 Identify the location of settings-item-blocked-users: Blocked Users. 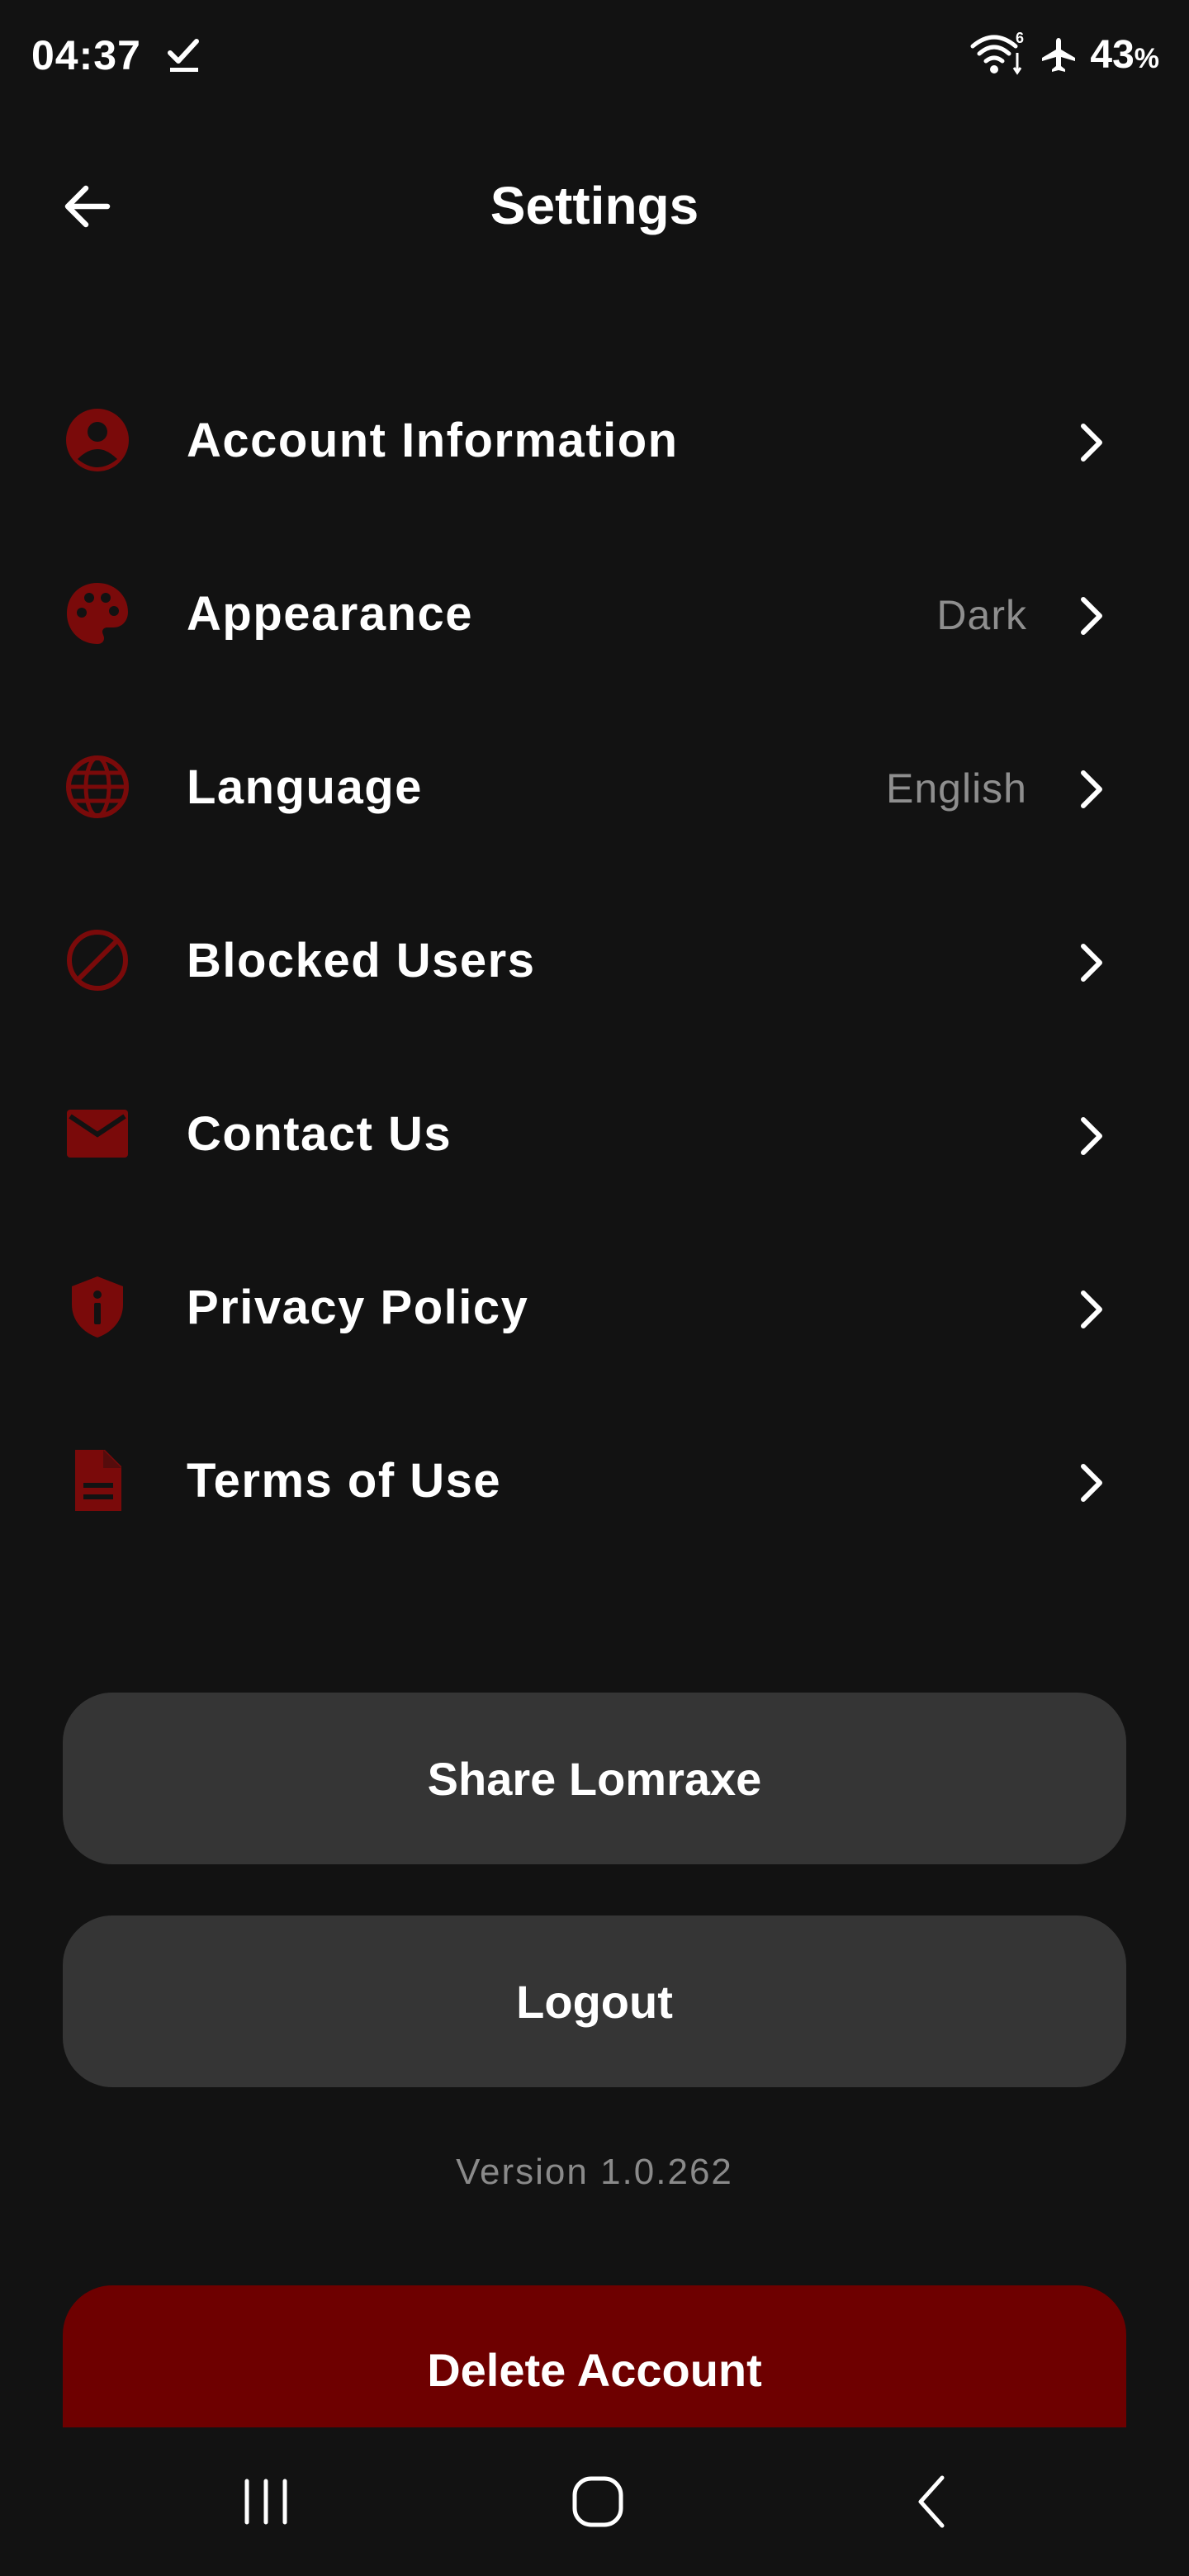
(594, 960).